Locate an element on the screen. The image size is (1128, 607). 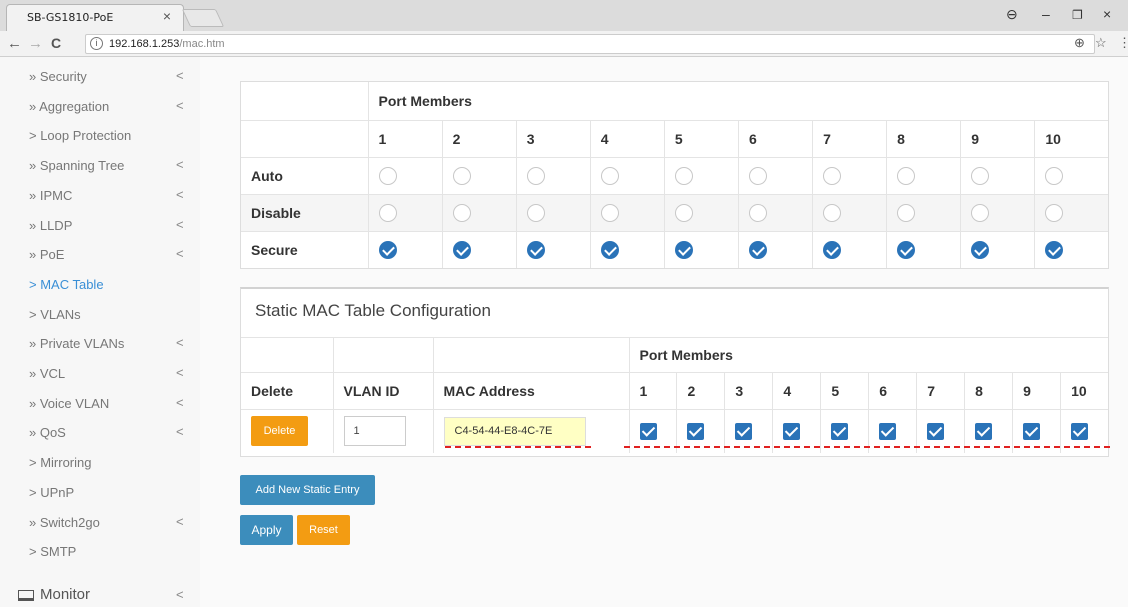
close-window-icon: × is located at coordinates (1107, 14).